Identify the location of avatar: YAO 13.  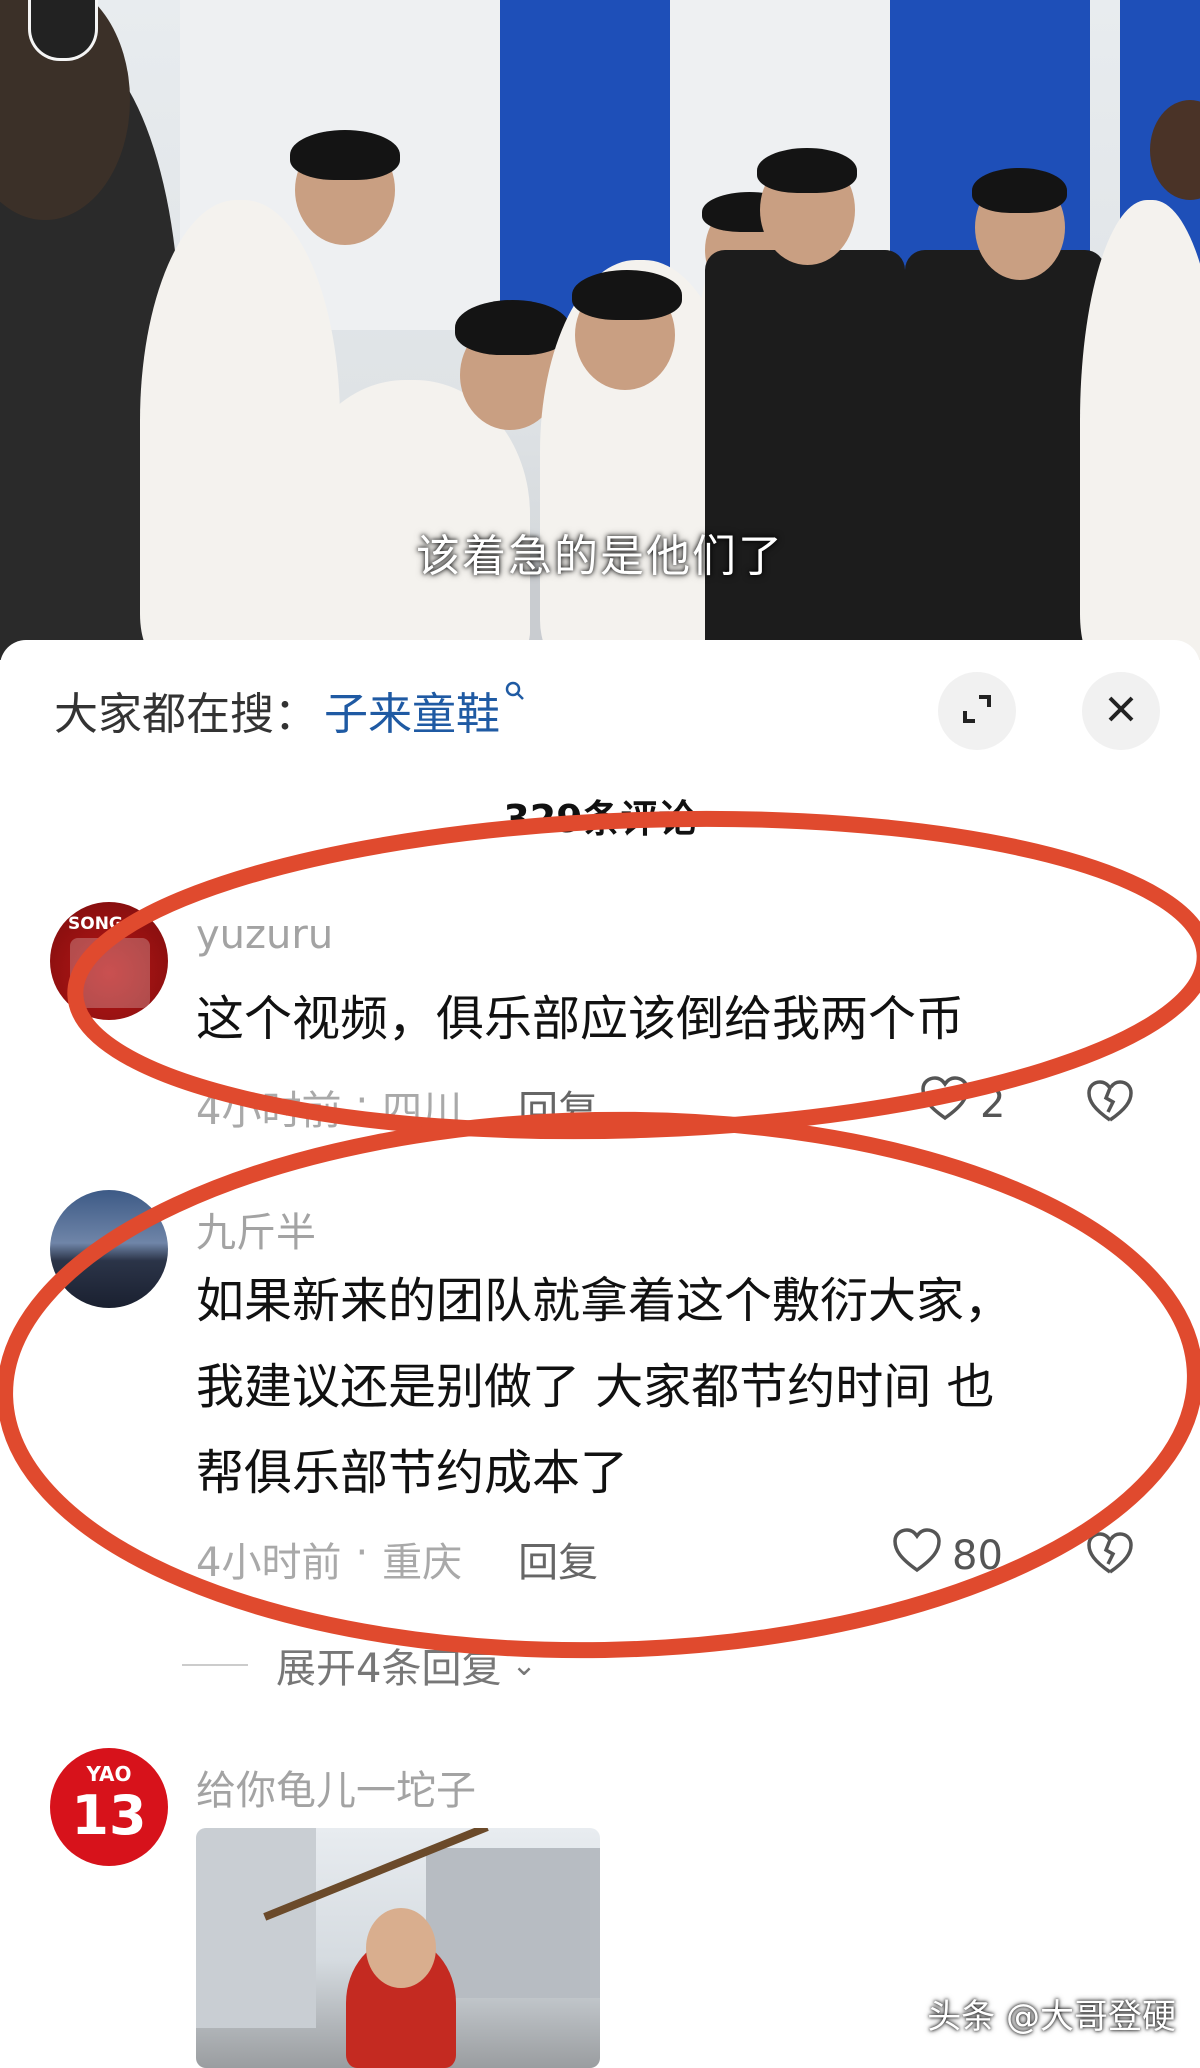
(109, 1807).